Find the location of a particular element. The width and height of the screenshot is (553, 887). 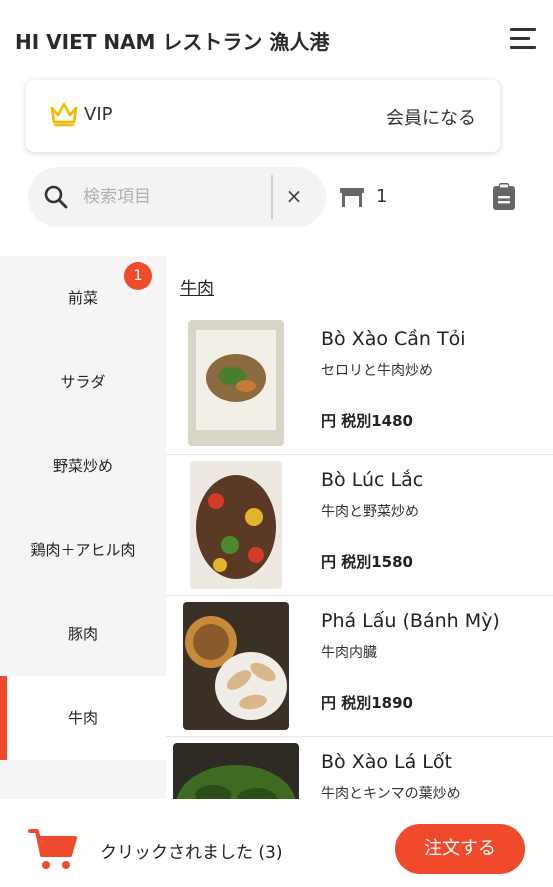

category-label: 豚肉 is located at coordinates (82, 634).